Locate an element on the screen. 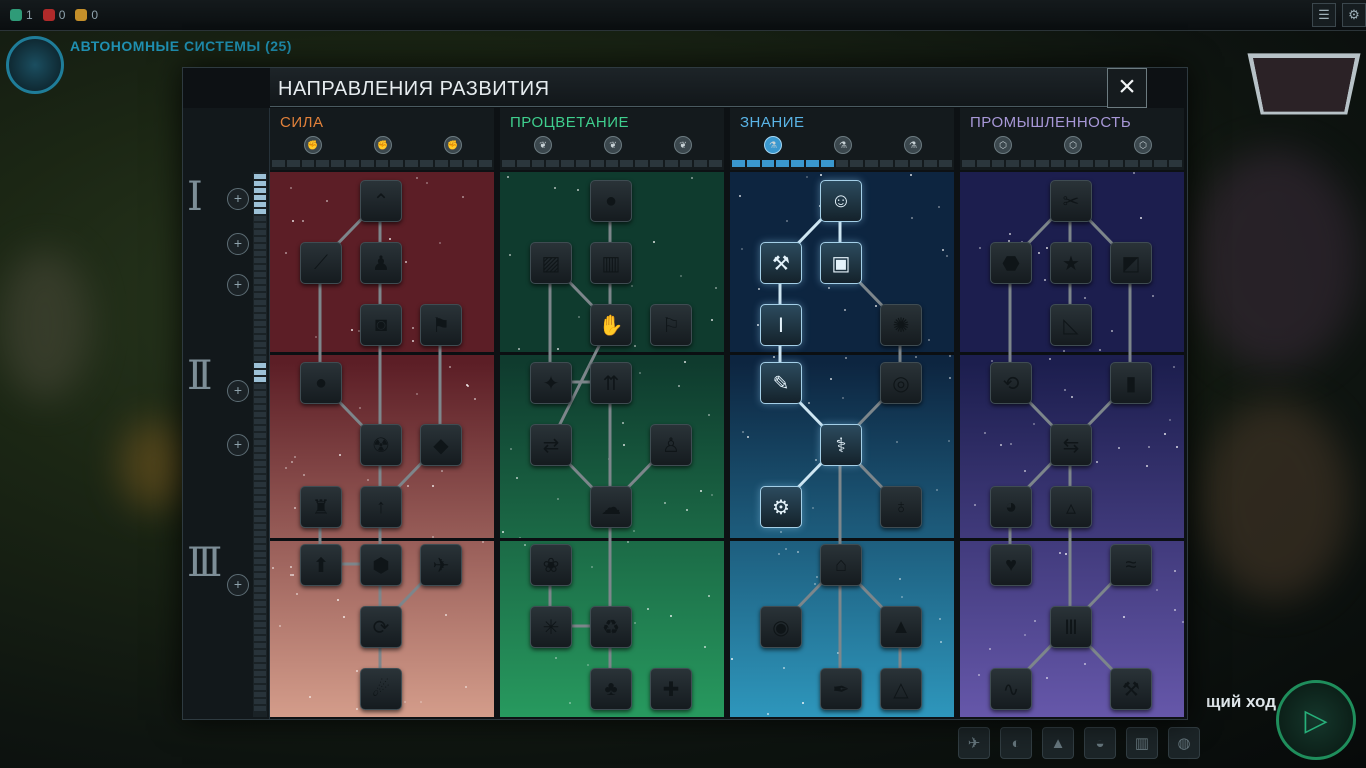 This screenshot has width=1366, height=768. development-node: ◆ is located at coordinates (441, 445).